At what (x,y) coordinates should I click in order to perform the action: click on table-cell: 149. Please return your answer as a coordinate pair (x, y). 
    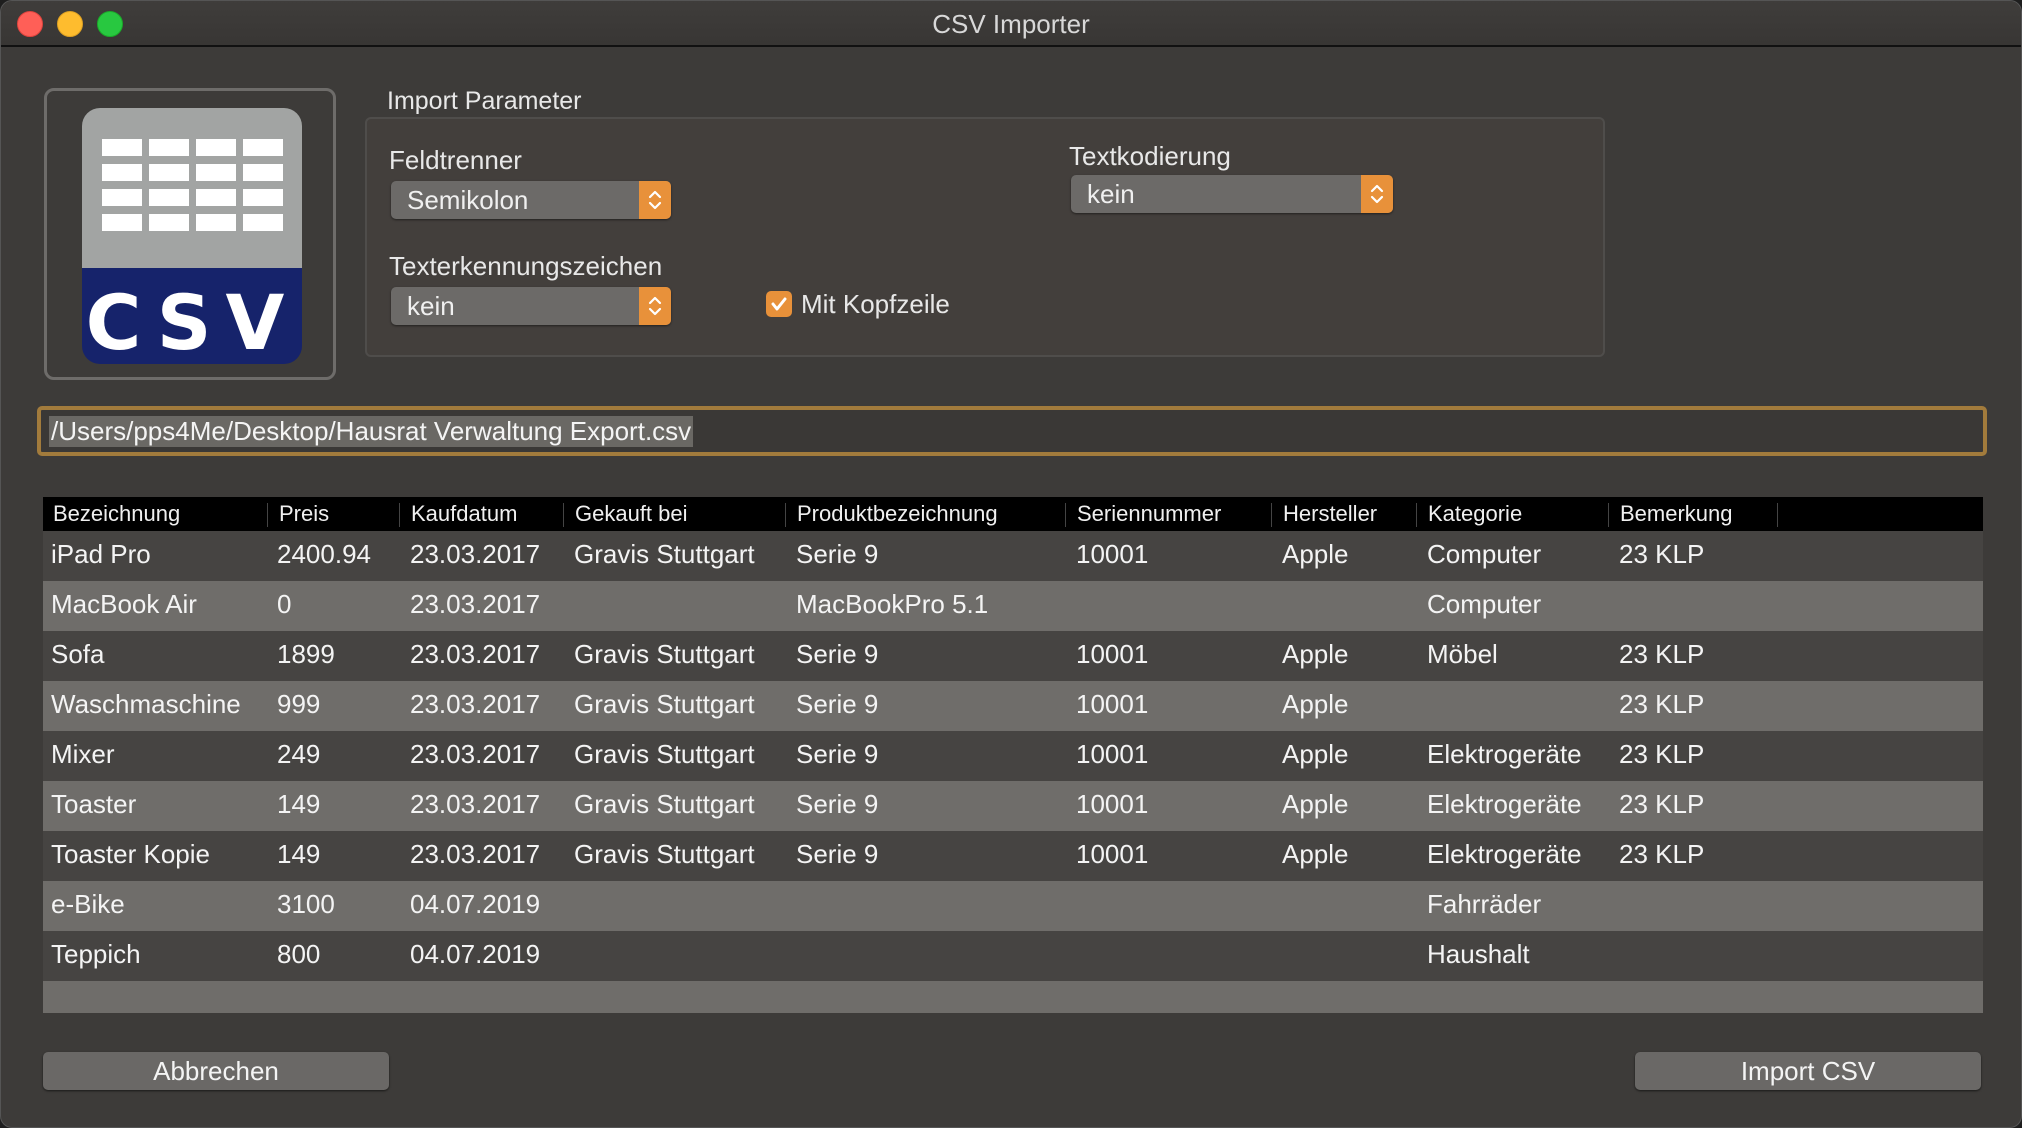
    Looking at the image, I should click on (299, 854).